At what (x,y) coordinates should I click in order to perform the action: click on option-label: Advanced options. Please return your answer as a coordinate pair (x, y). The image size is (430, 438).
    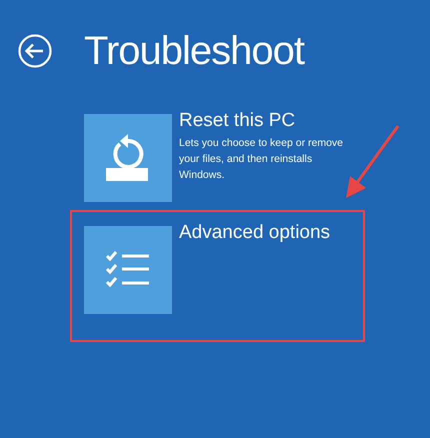
    Looking at the image, I should click on (254, 233).